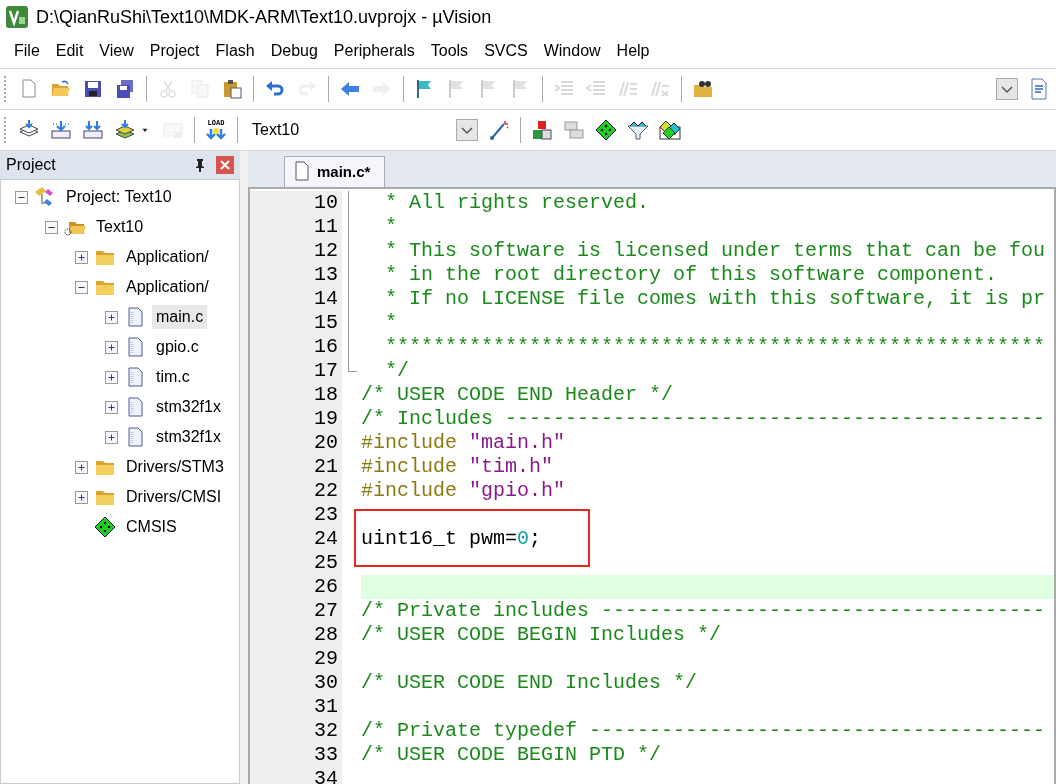 Image resolution: width=1056 pixels, height=784 pixels. What do you see at coordinates (463, 442) in the screenshot?
I see `code-line: #include "main.h"` at bounding box center [463, 442].